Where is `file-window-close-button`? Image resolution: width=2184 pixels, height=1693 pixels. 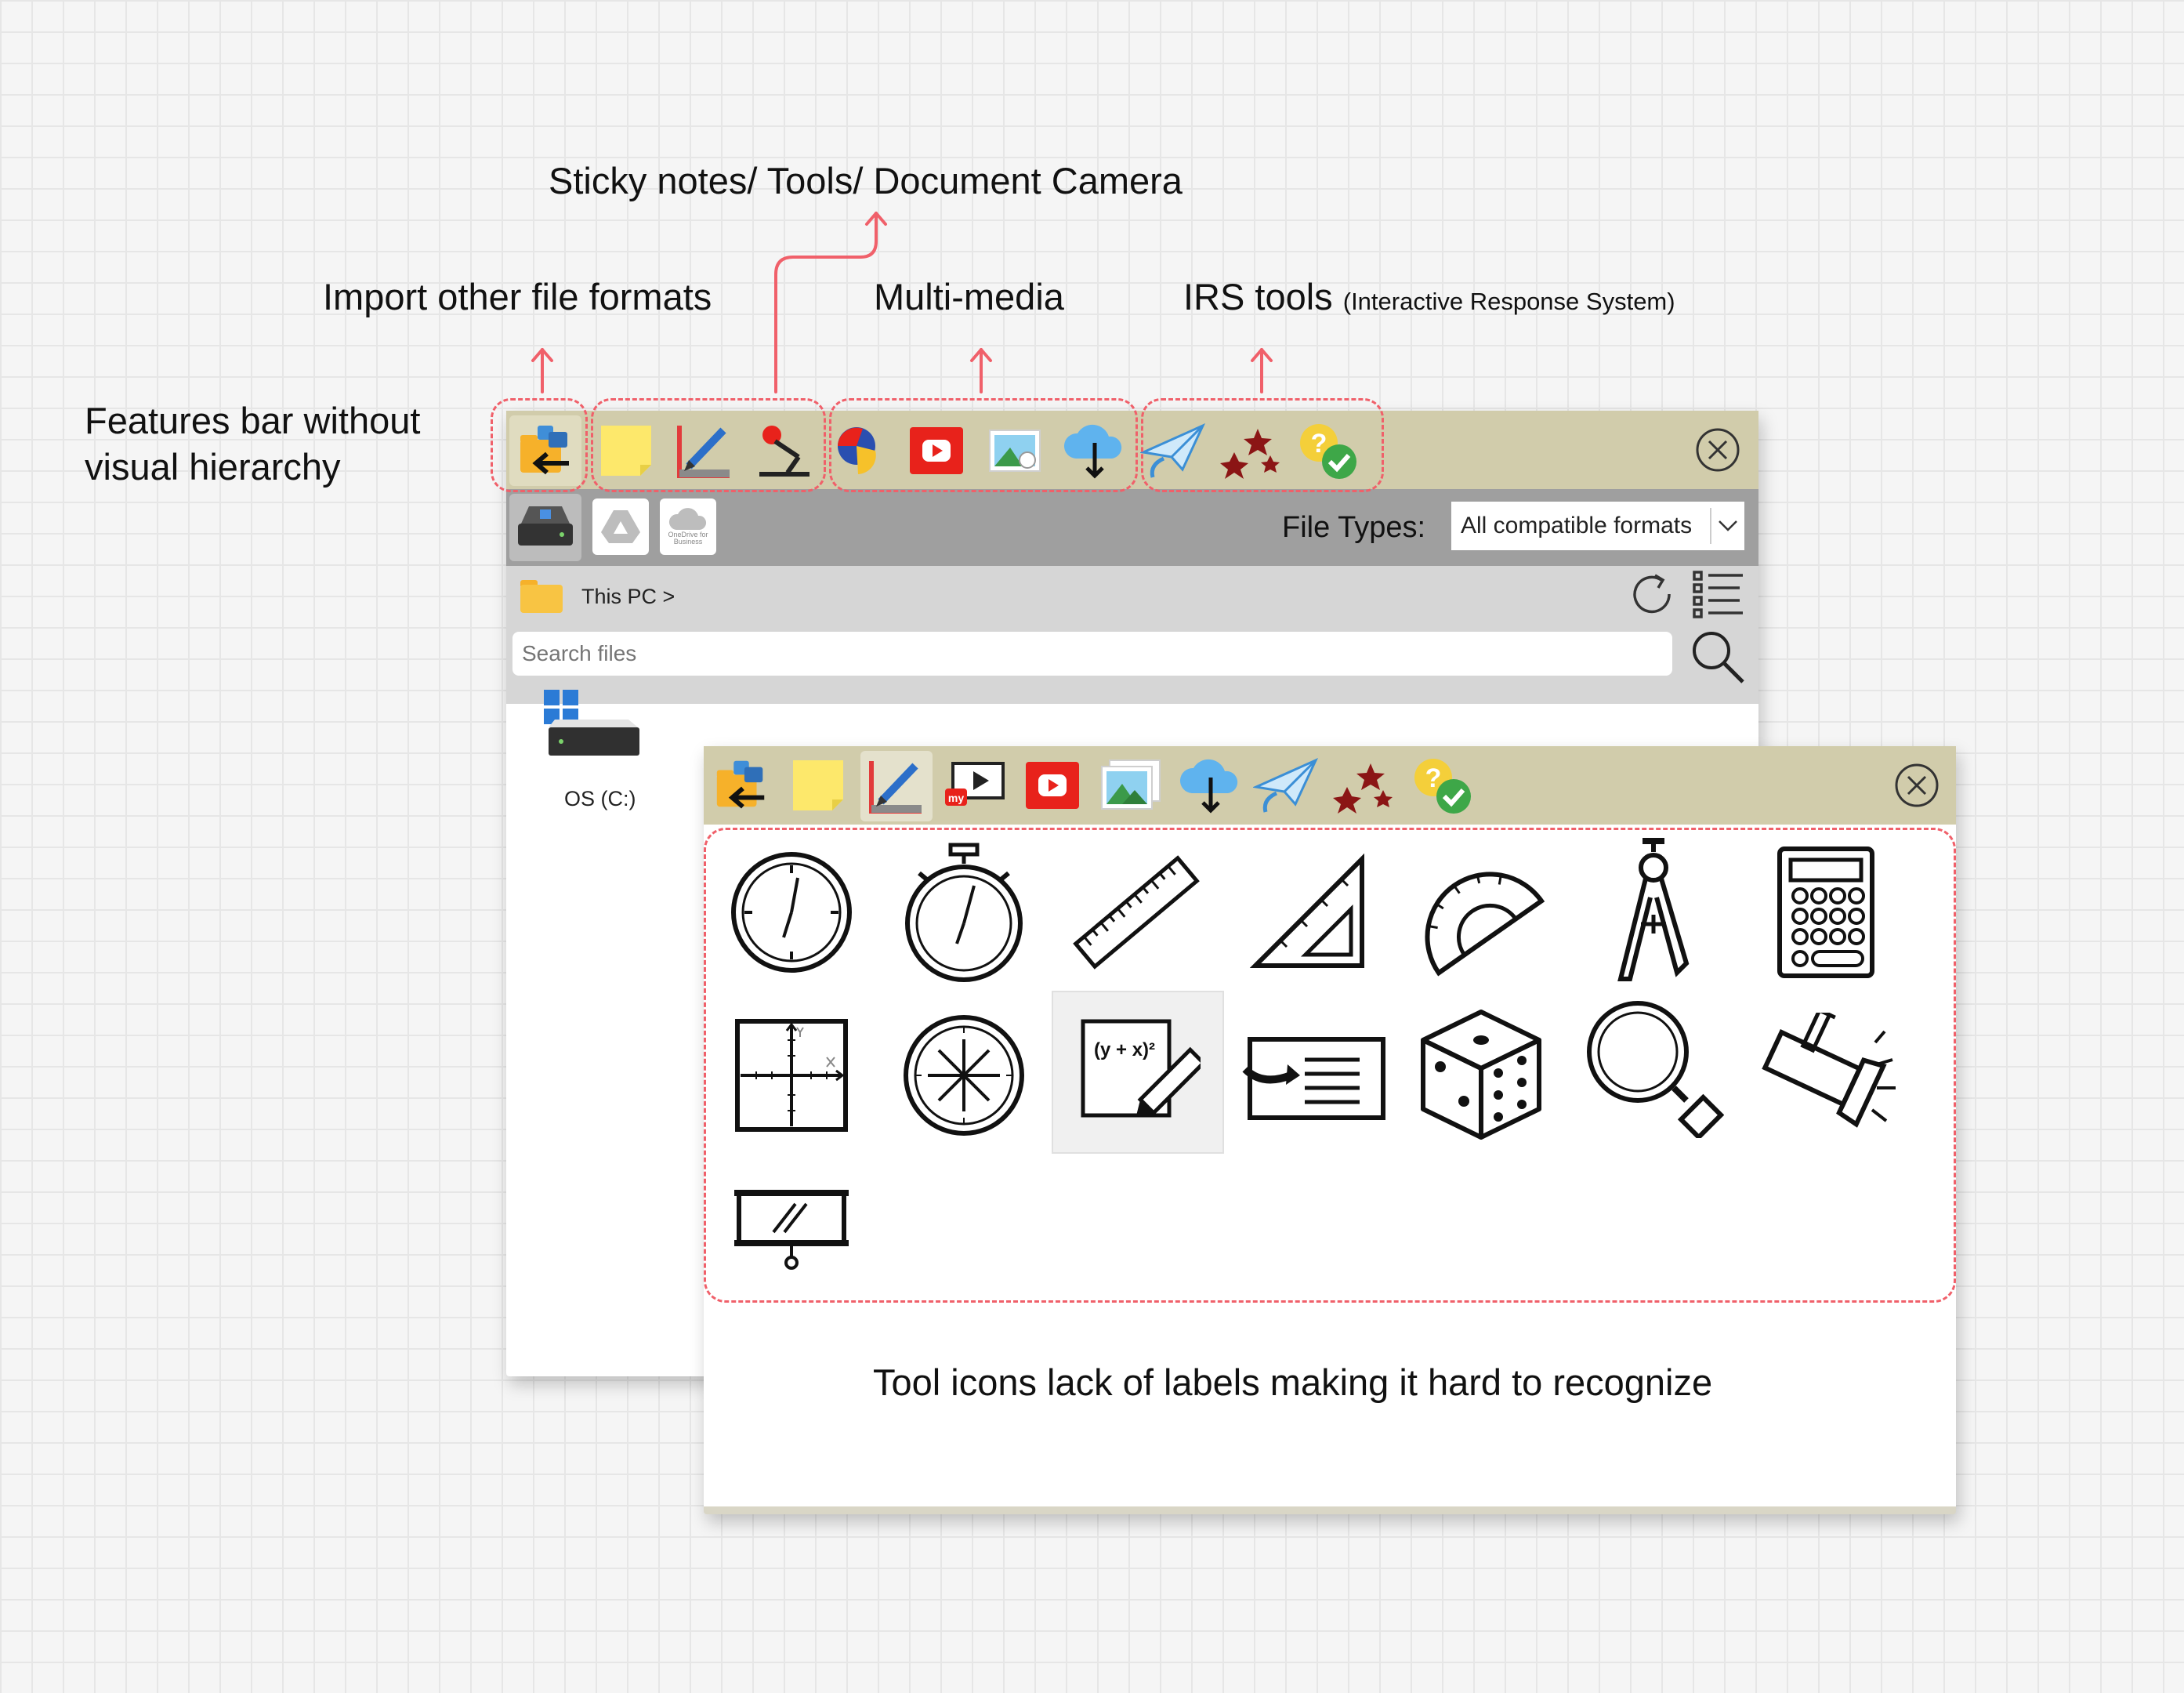
file-window-close-button is located at coordinates (1718, 450).